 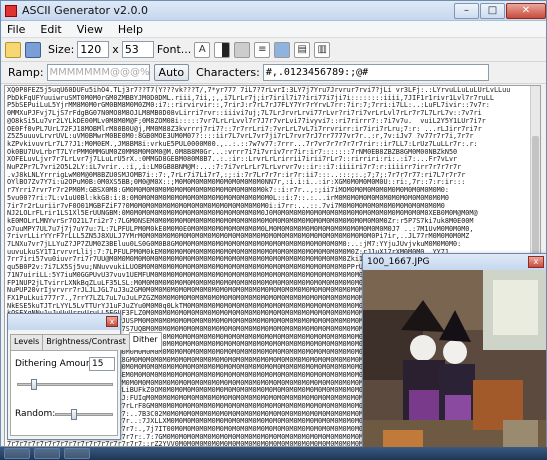 What do you see at coordinates (242, 49) in the screenshot?
I see `grayscale-icon` at bounding box center [242, 49].